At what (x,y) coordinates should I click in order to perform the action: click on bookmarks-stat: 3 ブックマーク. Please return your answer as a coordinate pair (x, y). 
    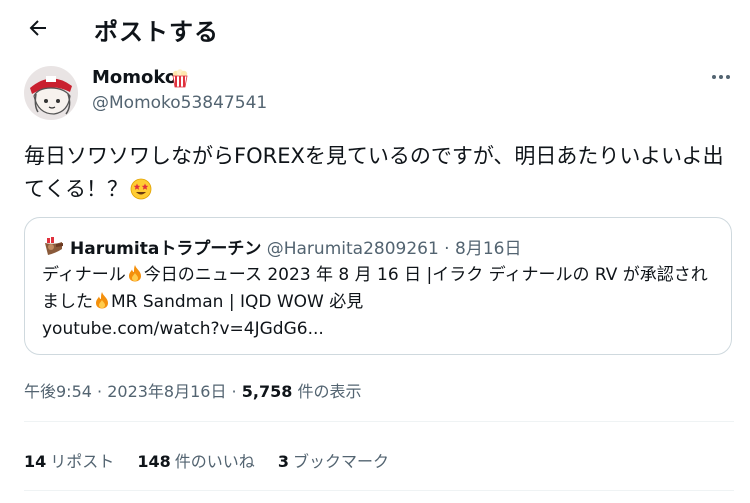
    Looking at the image, I should click on (333, 460).